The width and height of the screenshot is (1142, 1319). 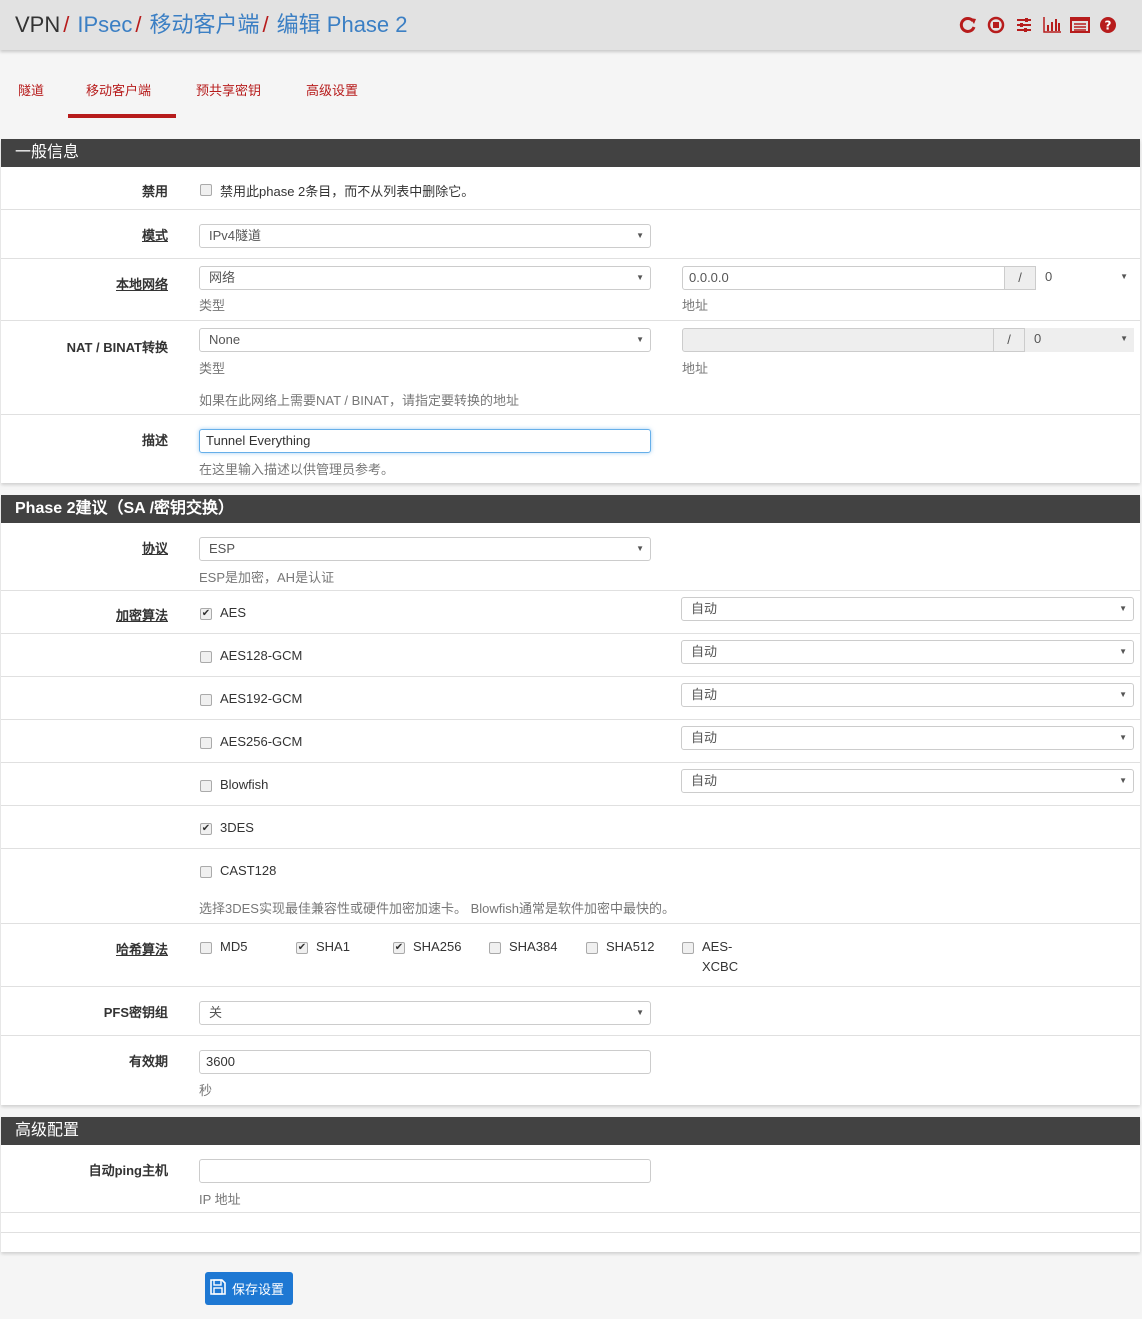 What do you see at coordinates (141, 949) in the screenshot?
I see `hash-label: 哈希算法` at bounding box center [141, 949].